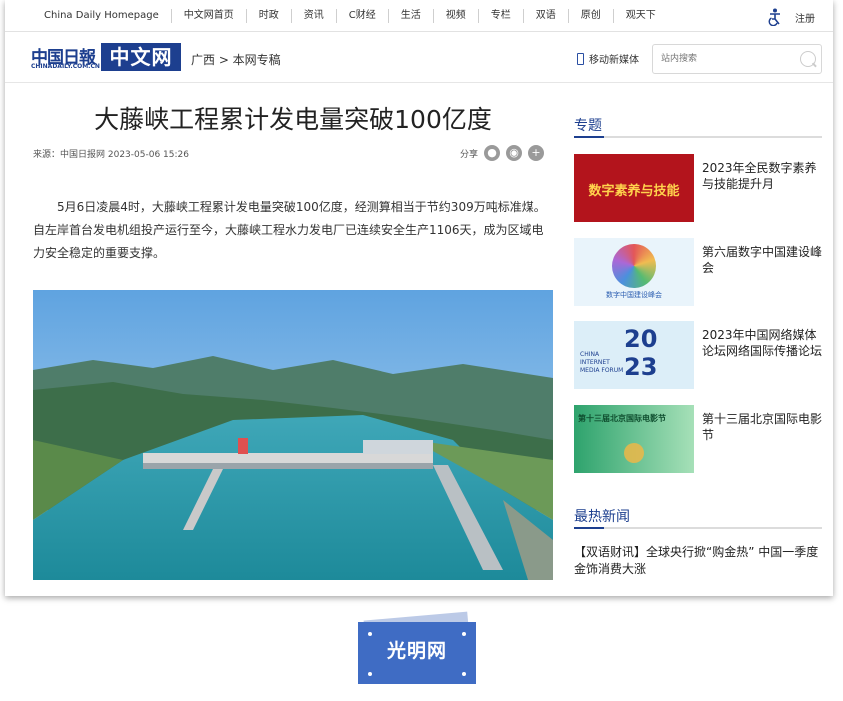 The width and height of the screenshot is (843, 701). I want to click on more-share-icon: +, so click(536, 153).